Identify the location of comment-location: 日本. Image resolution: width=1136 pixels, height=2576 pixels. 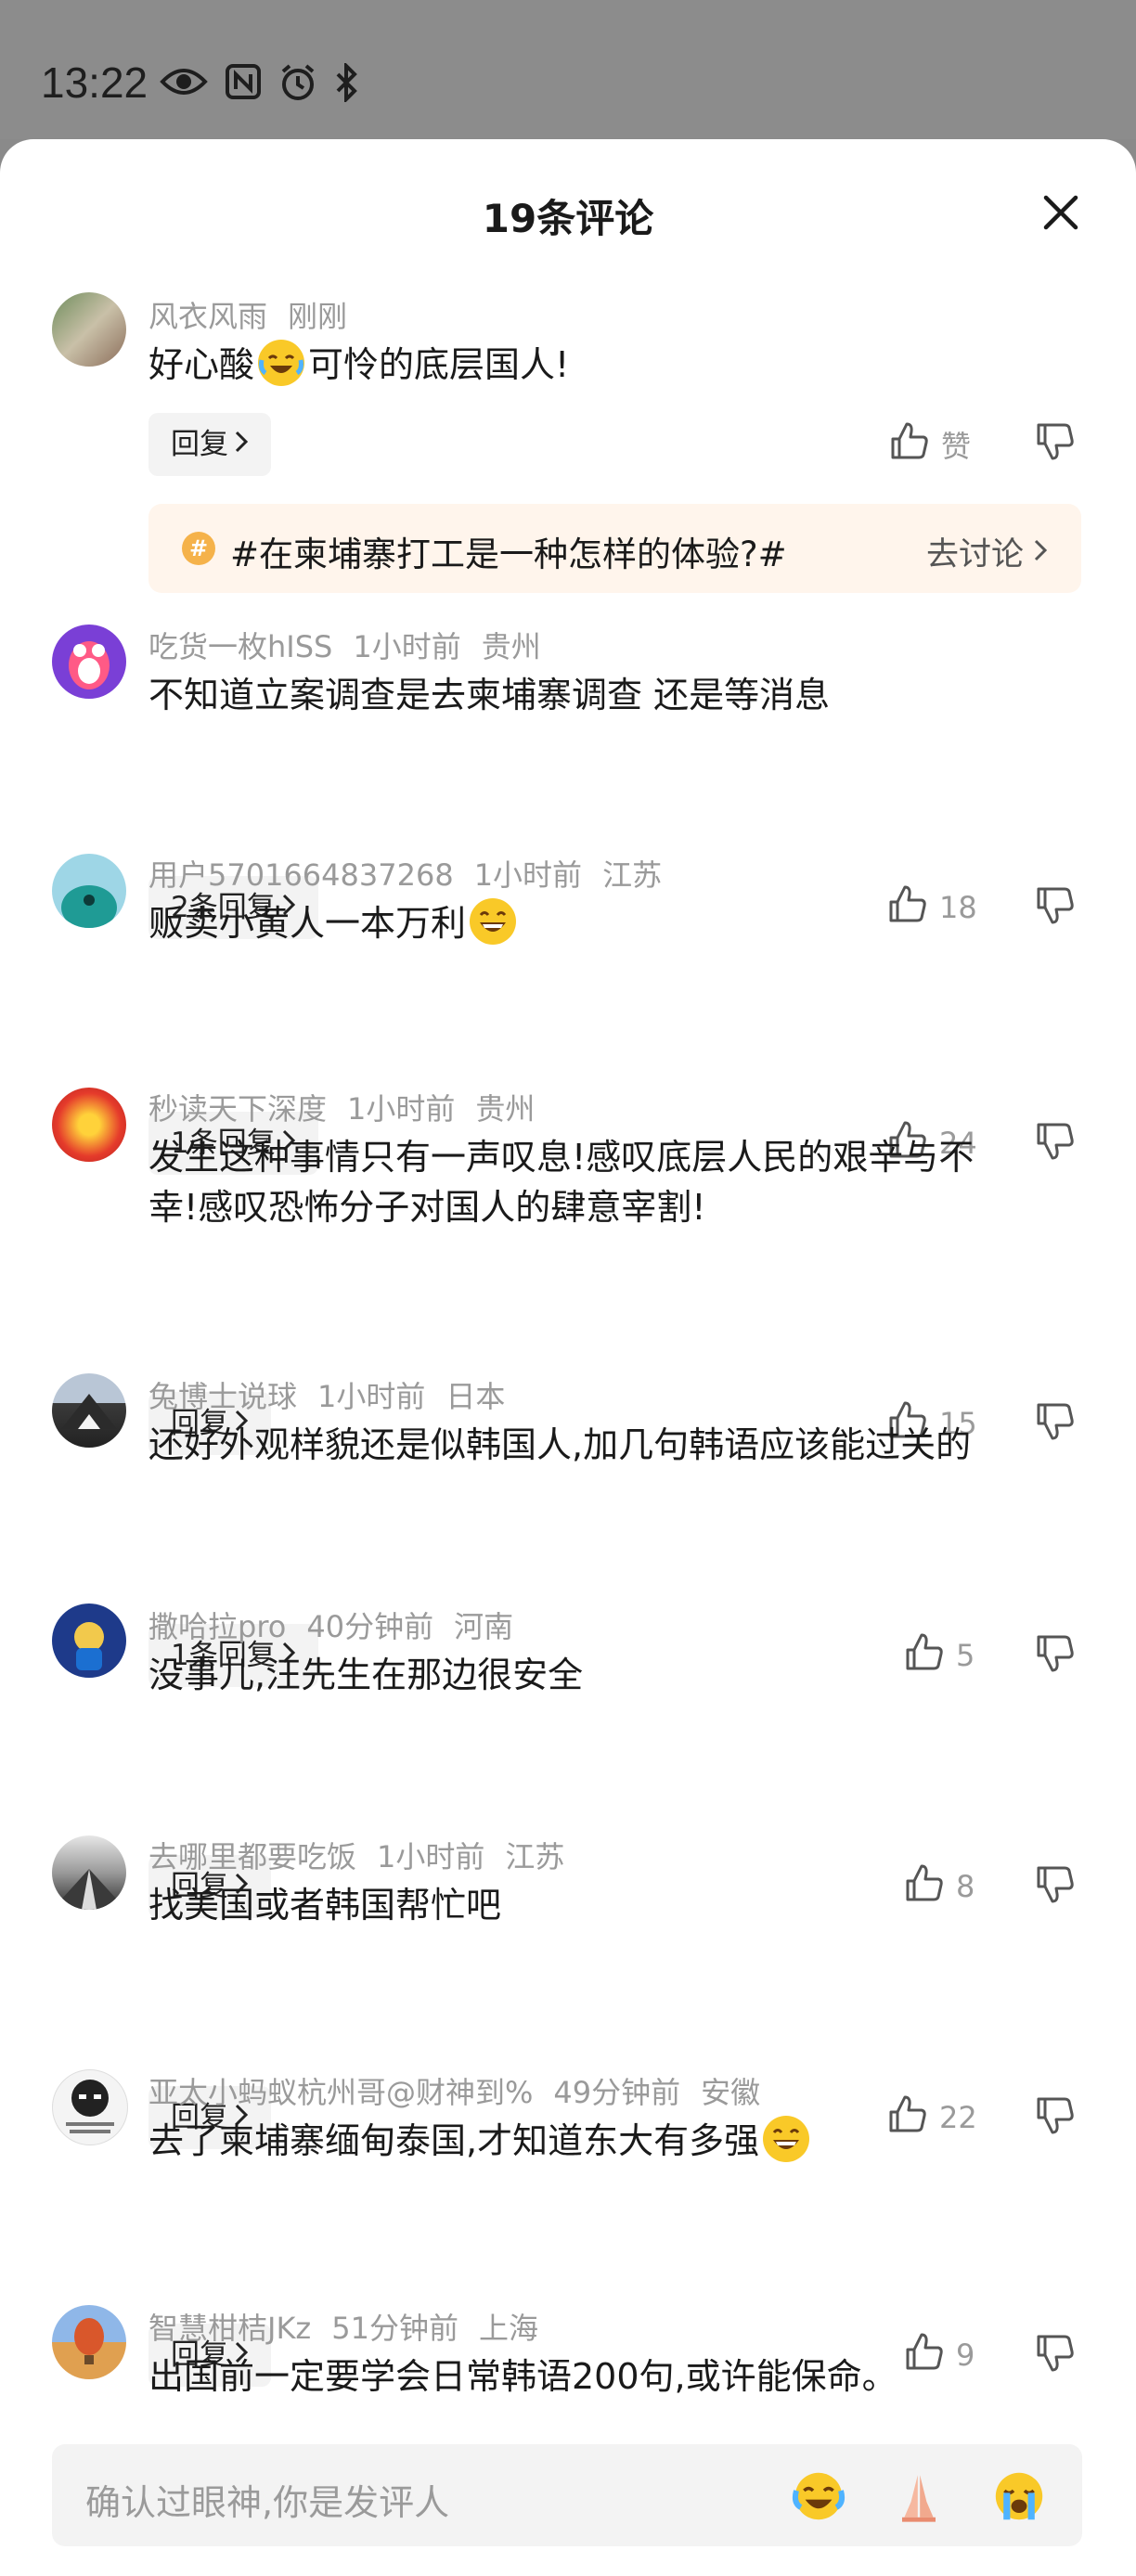
(475, 1397).